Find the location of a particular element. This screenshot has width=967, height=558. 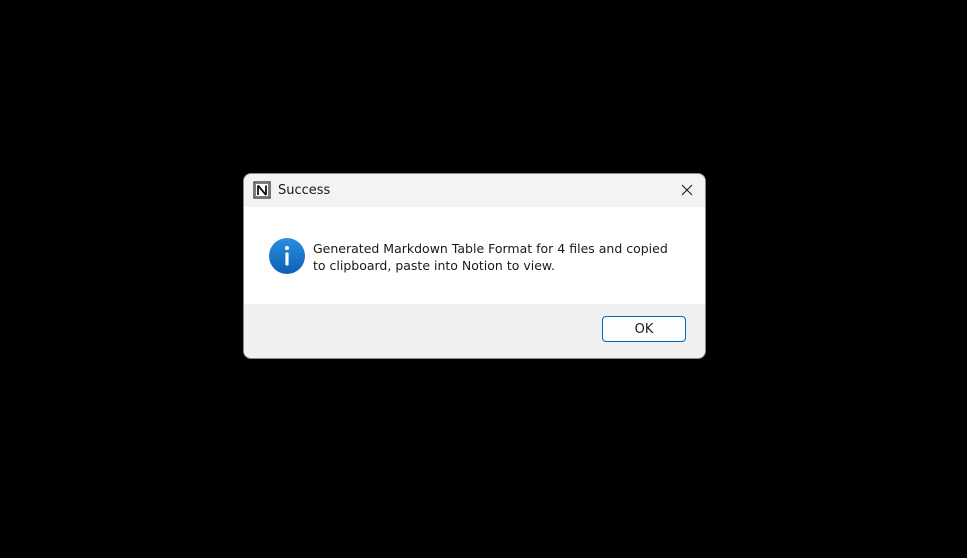

dialog-title: Success is located at coordinates (304, 190).